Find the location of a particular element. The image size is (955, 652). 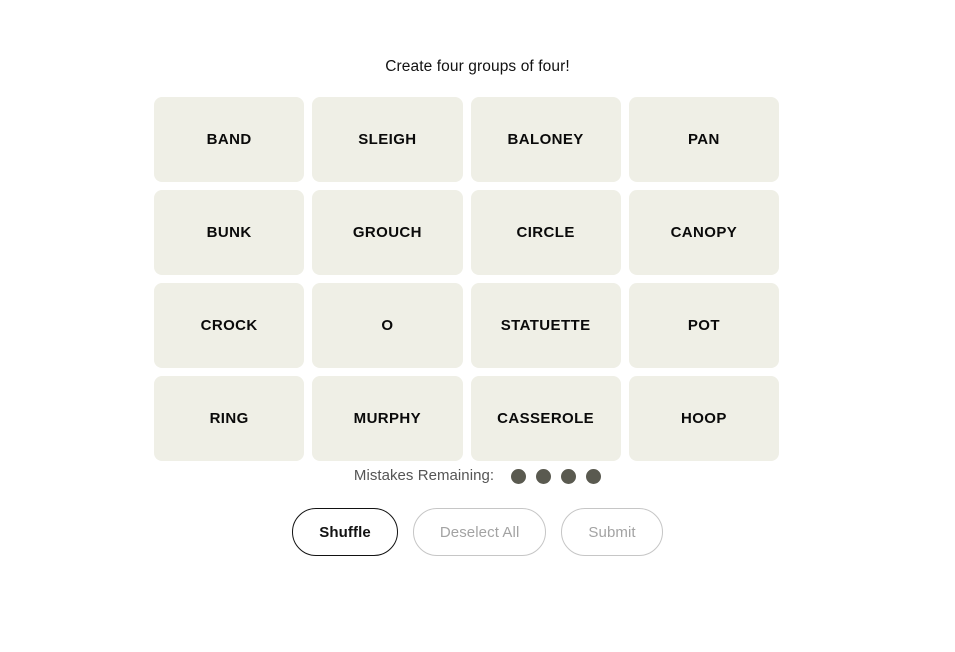

word-tile: CROCK is located at coordinates (229, 325).